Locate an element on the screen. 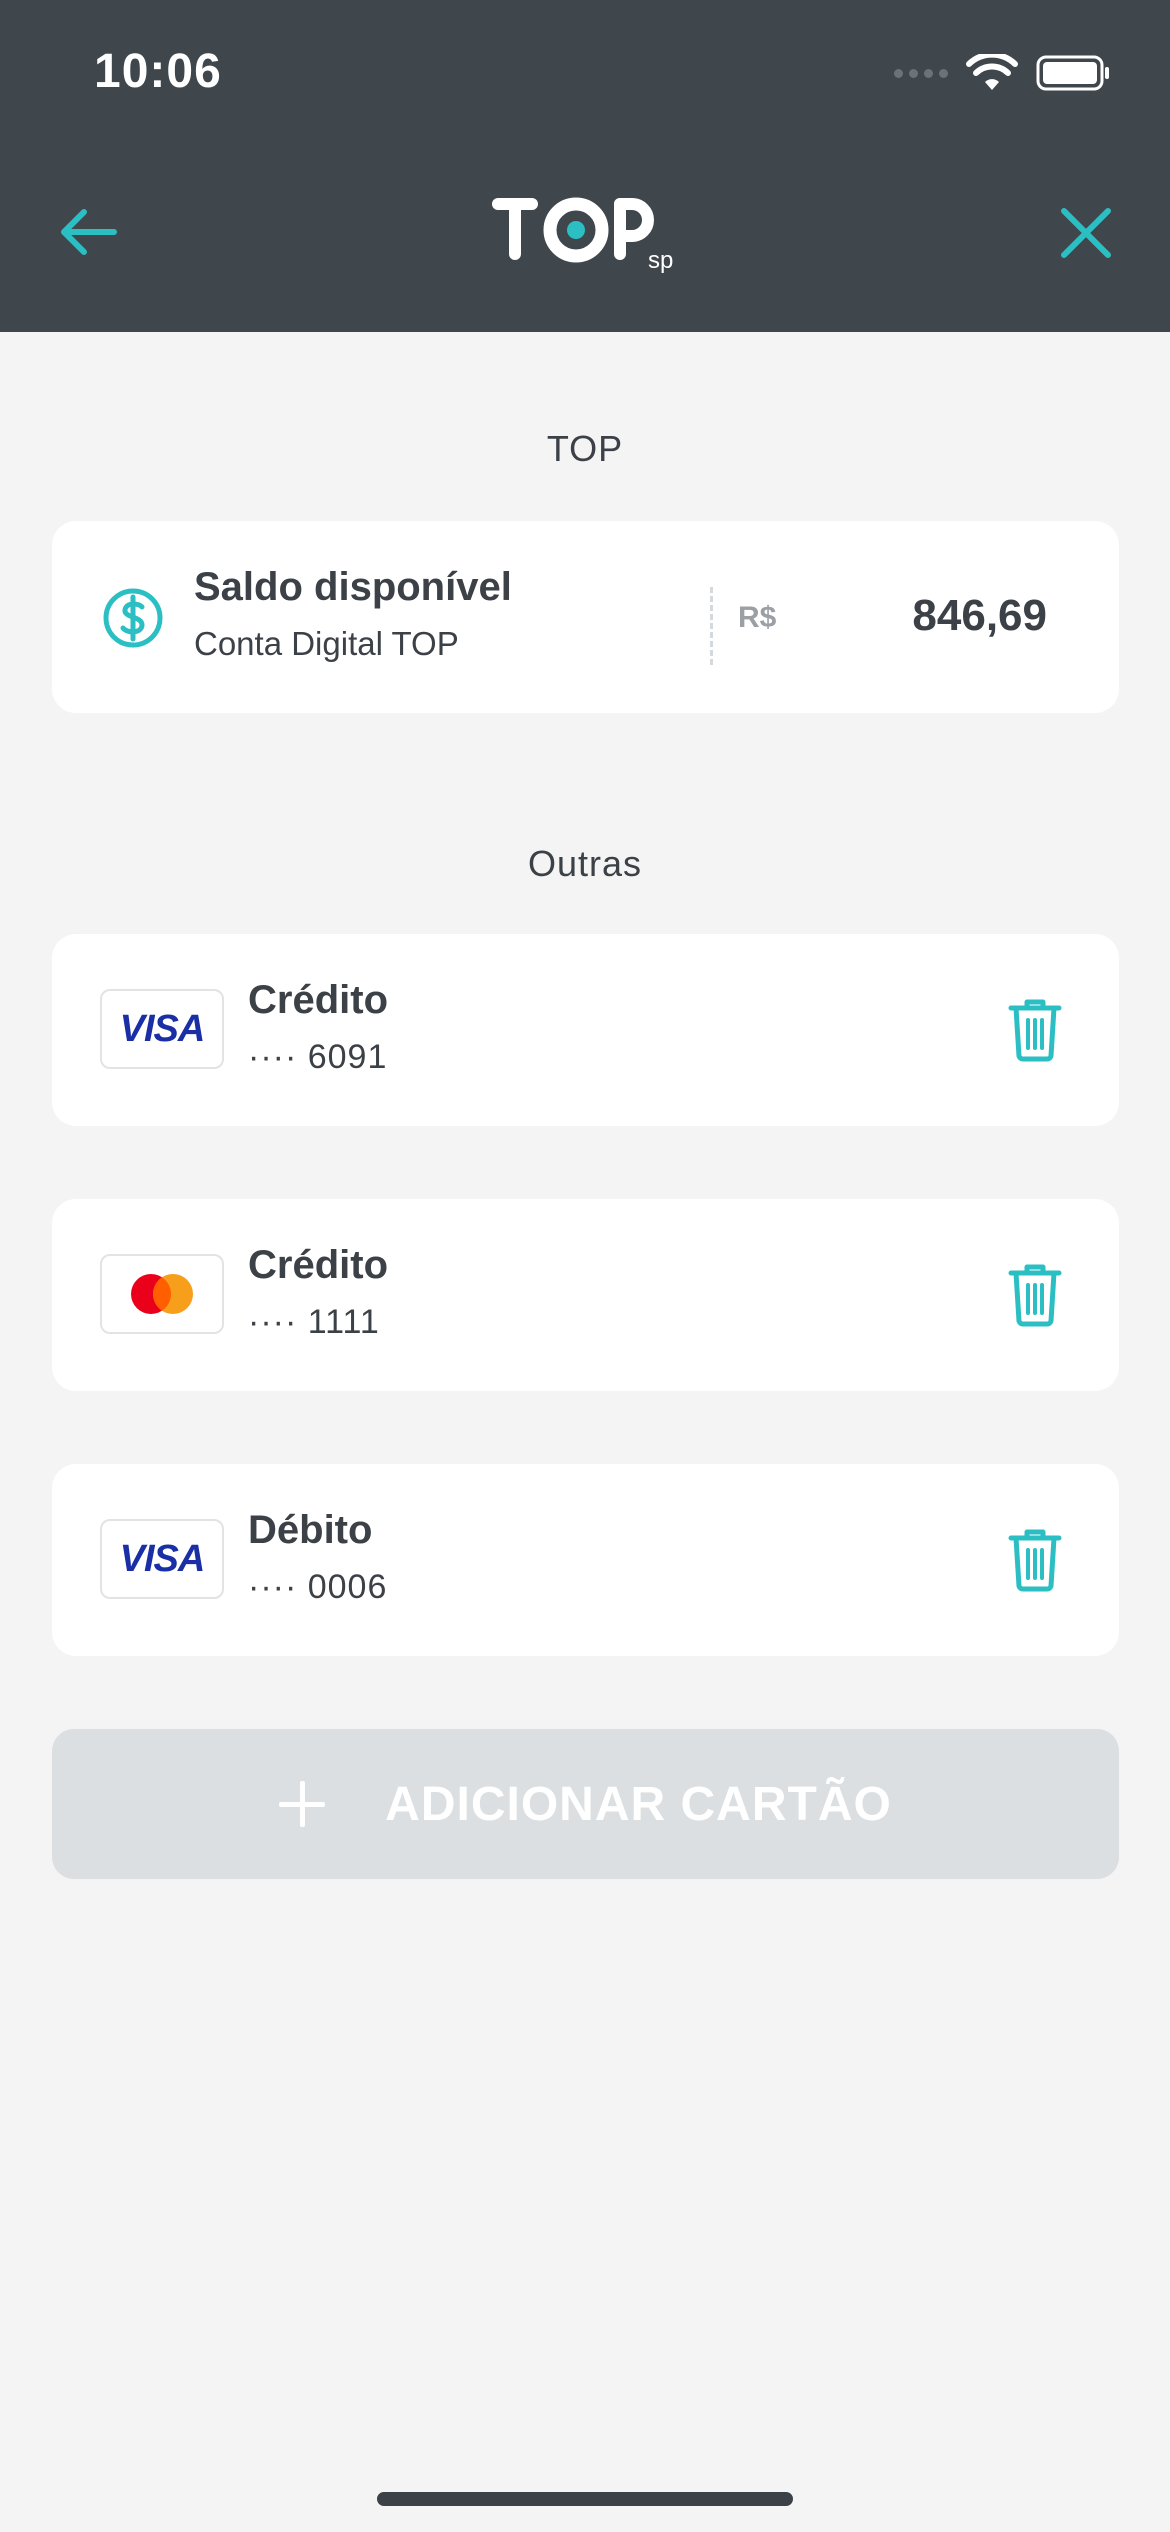  payment-card-item: VISA Crédito ···· 6091 is located at coordinates (585, 1030).